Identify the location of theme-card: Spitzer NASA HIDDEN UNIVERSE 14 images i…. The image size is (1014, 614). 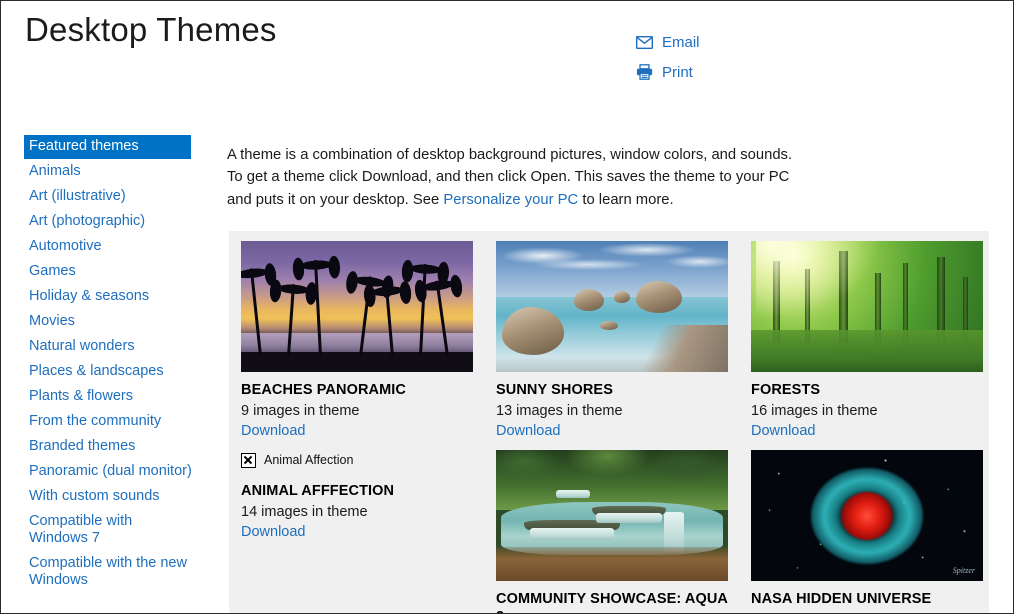
(872, 531).